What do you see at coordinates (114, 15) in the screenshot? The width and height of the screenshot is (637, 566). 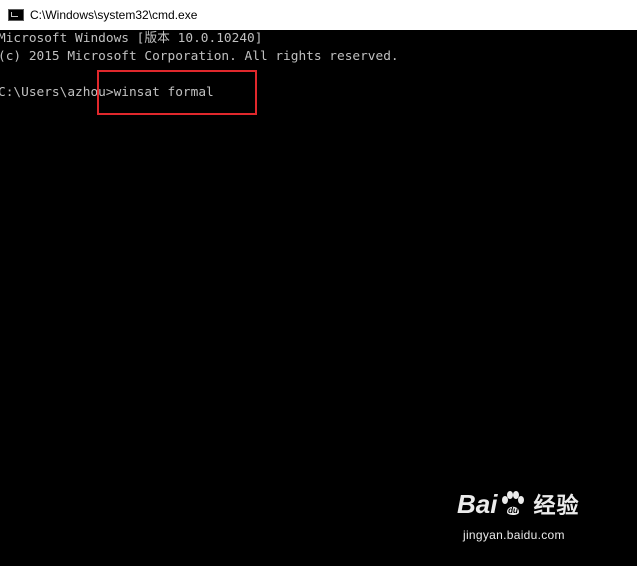 I see `window-title: C:\Windows\system32\cmd.exe` at bounding box center [114, 15].